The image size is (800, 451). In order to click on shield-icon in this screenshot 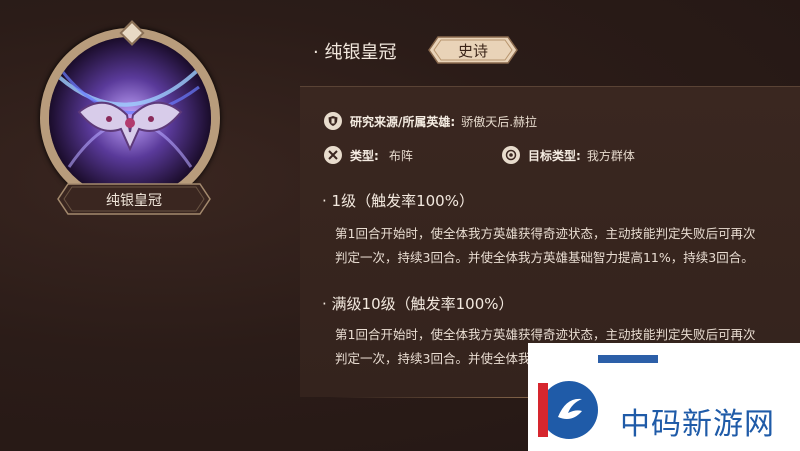, I will do `click(333, 121)`.